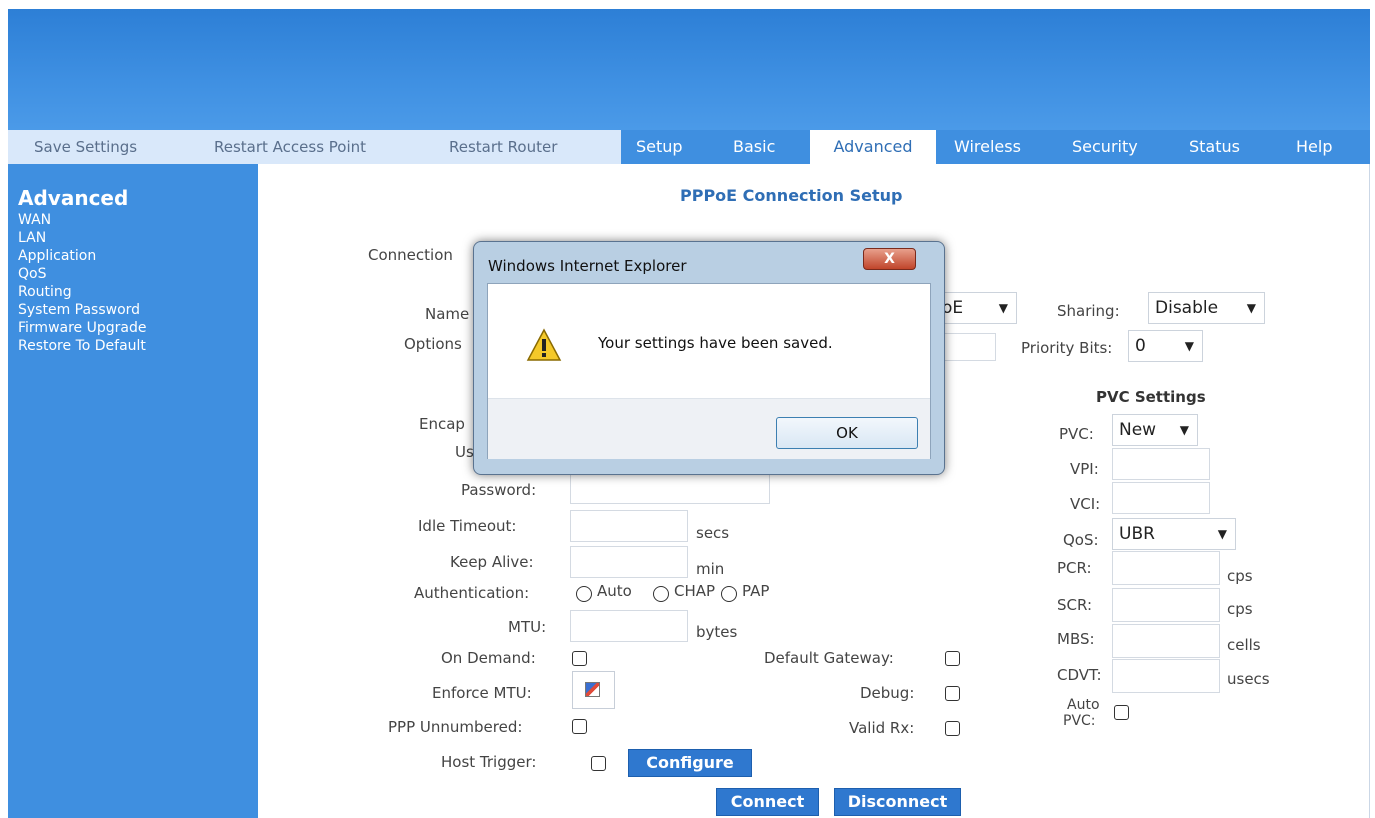 The width and height of the screenshot is (1375, 818). I want to click on username-label: Us, so click(464, 452).